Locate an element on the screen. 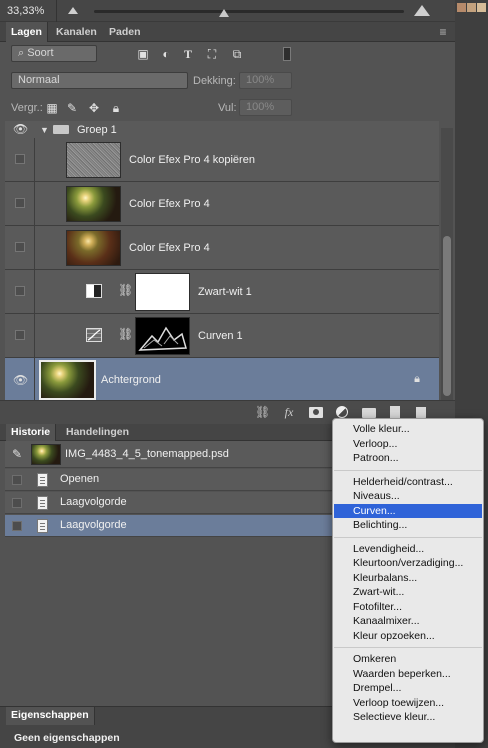 The image size is (488, 748). tab-eigenschappen: Eigenschappen is located at coordinates (50, 716).